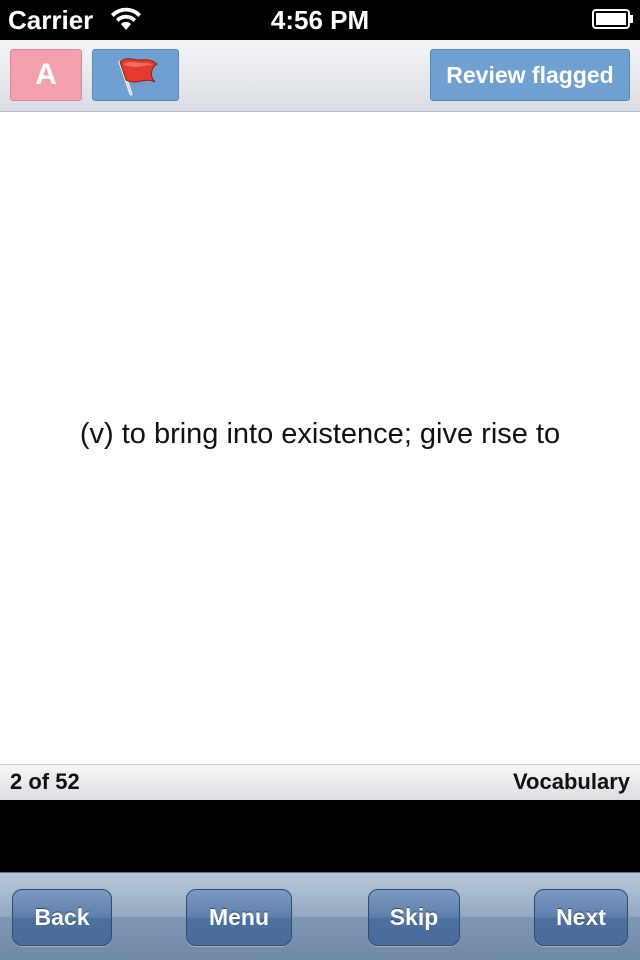  What do you see at coordinates (581, 917) in the screenshot?
I see `next-button: Next` at bounding box center [581, 917].